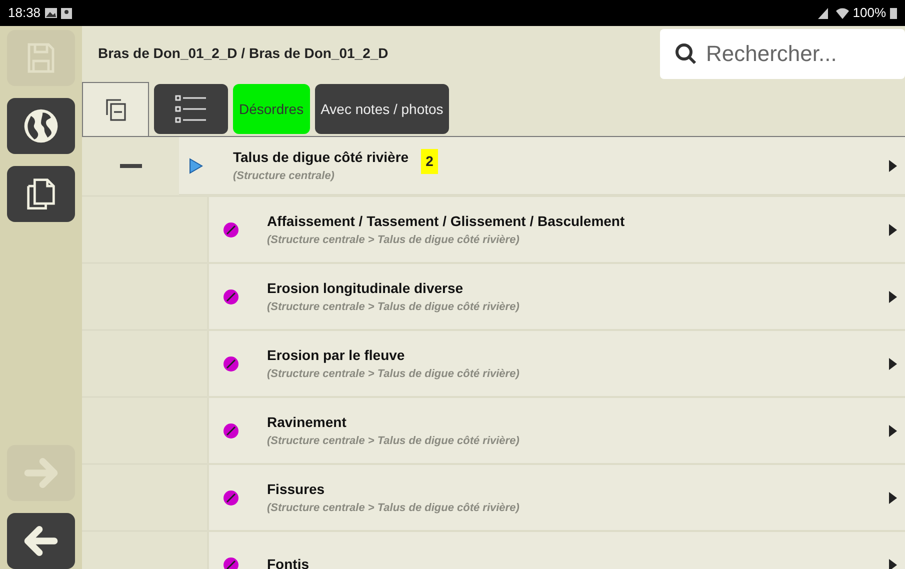 Image resolution: width=905 pixels, height=569 pixels. Describe the element at coordinates (271, 109) in the screenshot. I see `filter-toggle: Désordres` at that location.